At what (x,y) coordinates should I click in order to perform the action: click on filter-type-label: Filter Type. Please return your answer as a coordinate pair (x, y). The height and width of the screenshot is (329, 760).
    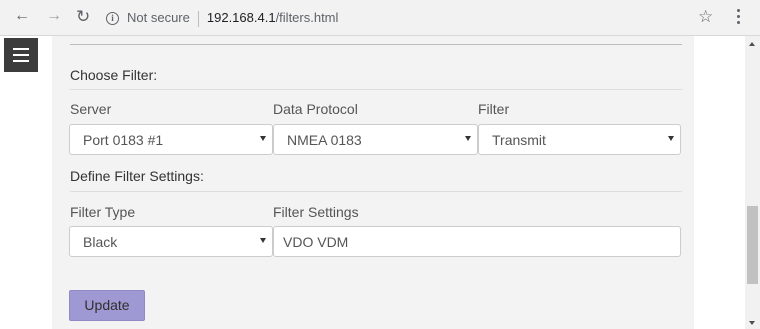
    Looking at the image, I should click on (103, 212).